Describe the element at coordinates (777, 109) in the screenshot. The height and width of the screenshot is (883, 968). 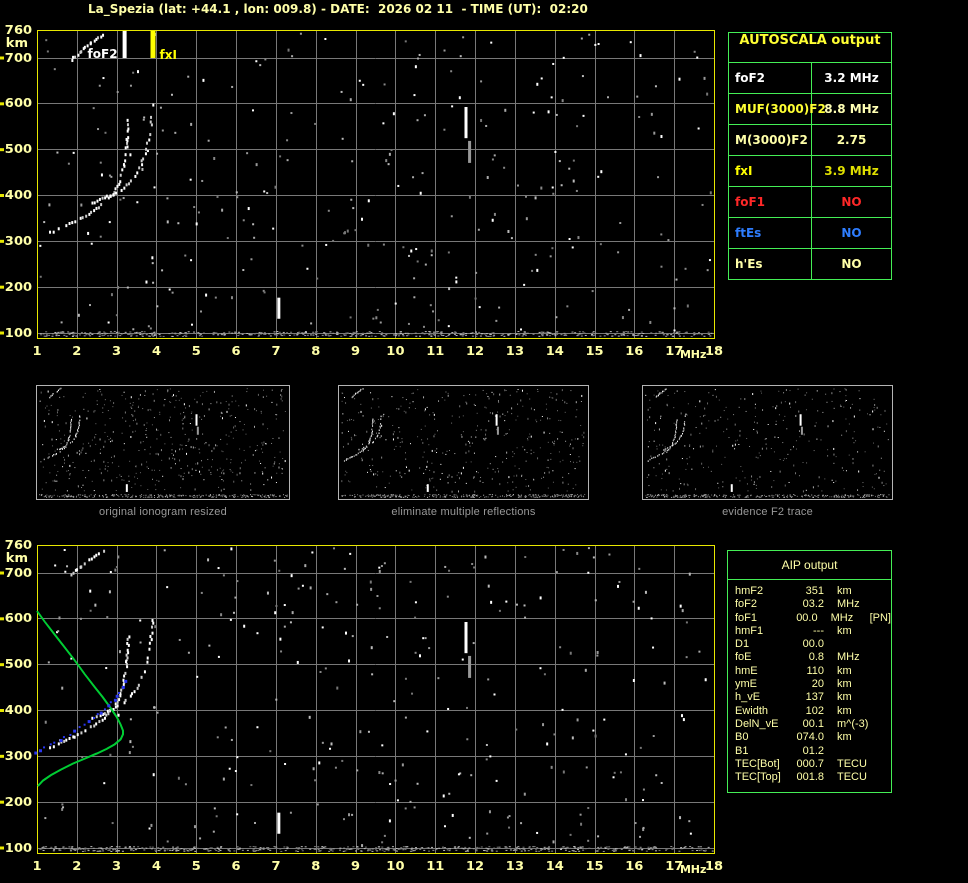
I see `parameter-label: MUF(3000)F2` at that location.